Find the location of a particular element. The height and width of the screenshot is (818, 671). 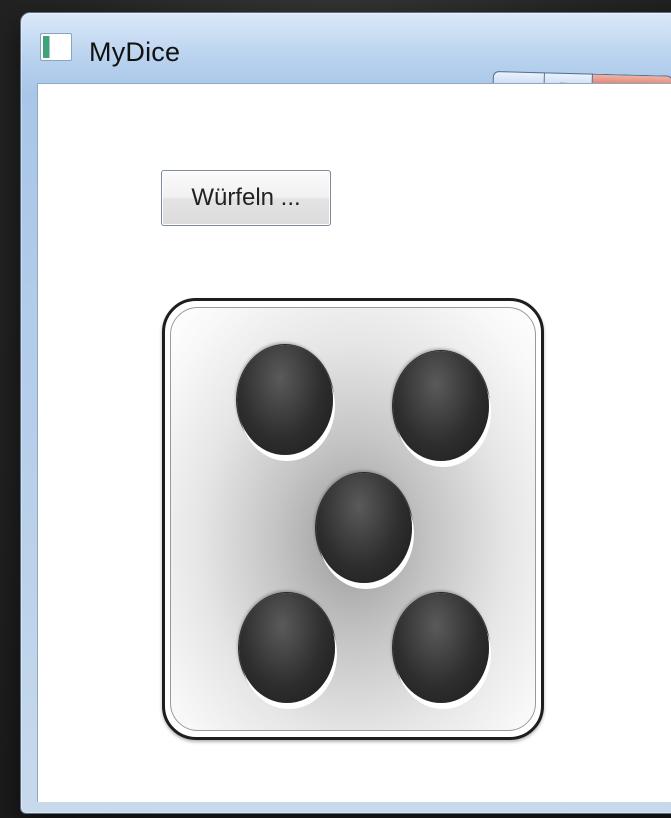

dice-pip-center is located at coordinates (364, 528).